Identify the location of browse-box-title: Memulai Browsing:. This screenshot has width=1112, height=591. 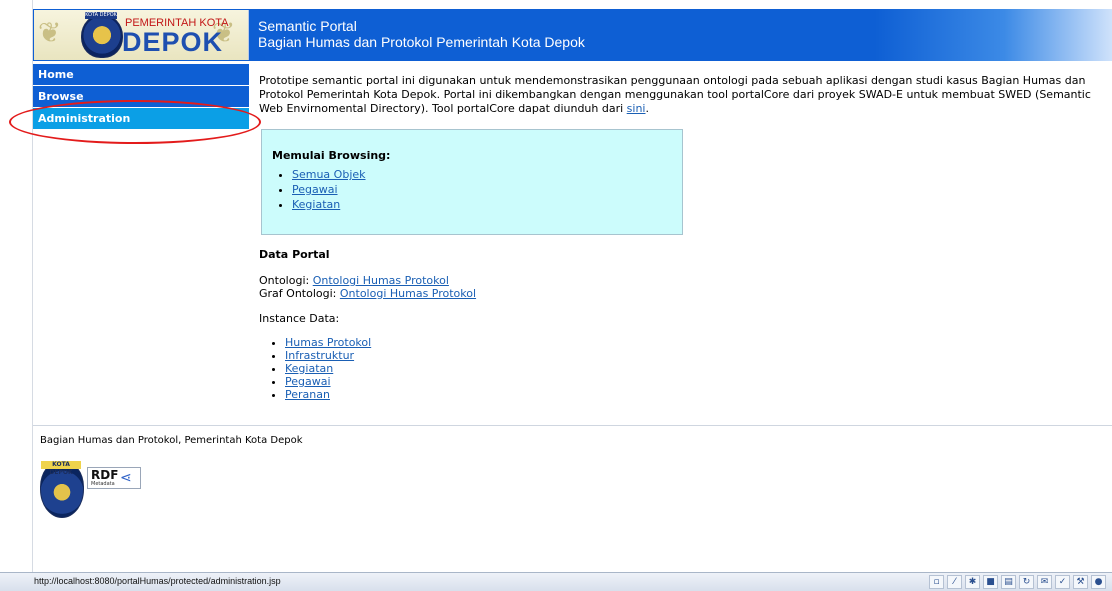
(331, 155).